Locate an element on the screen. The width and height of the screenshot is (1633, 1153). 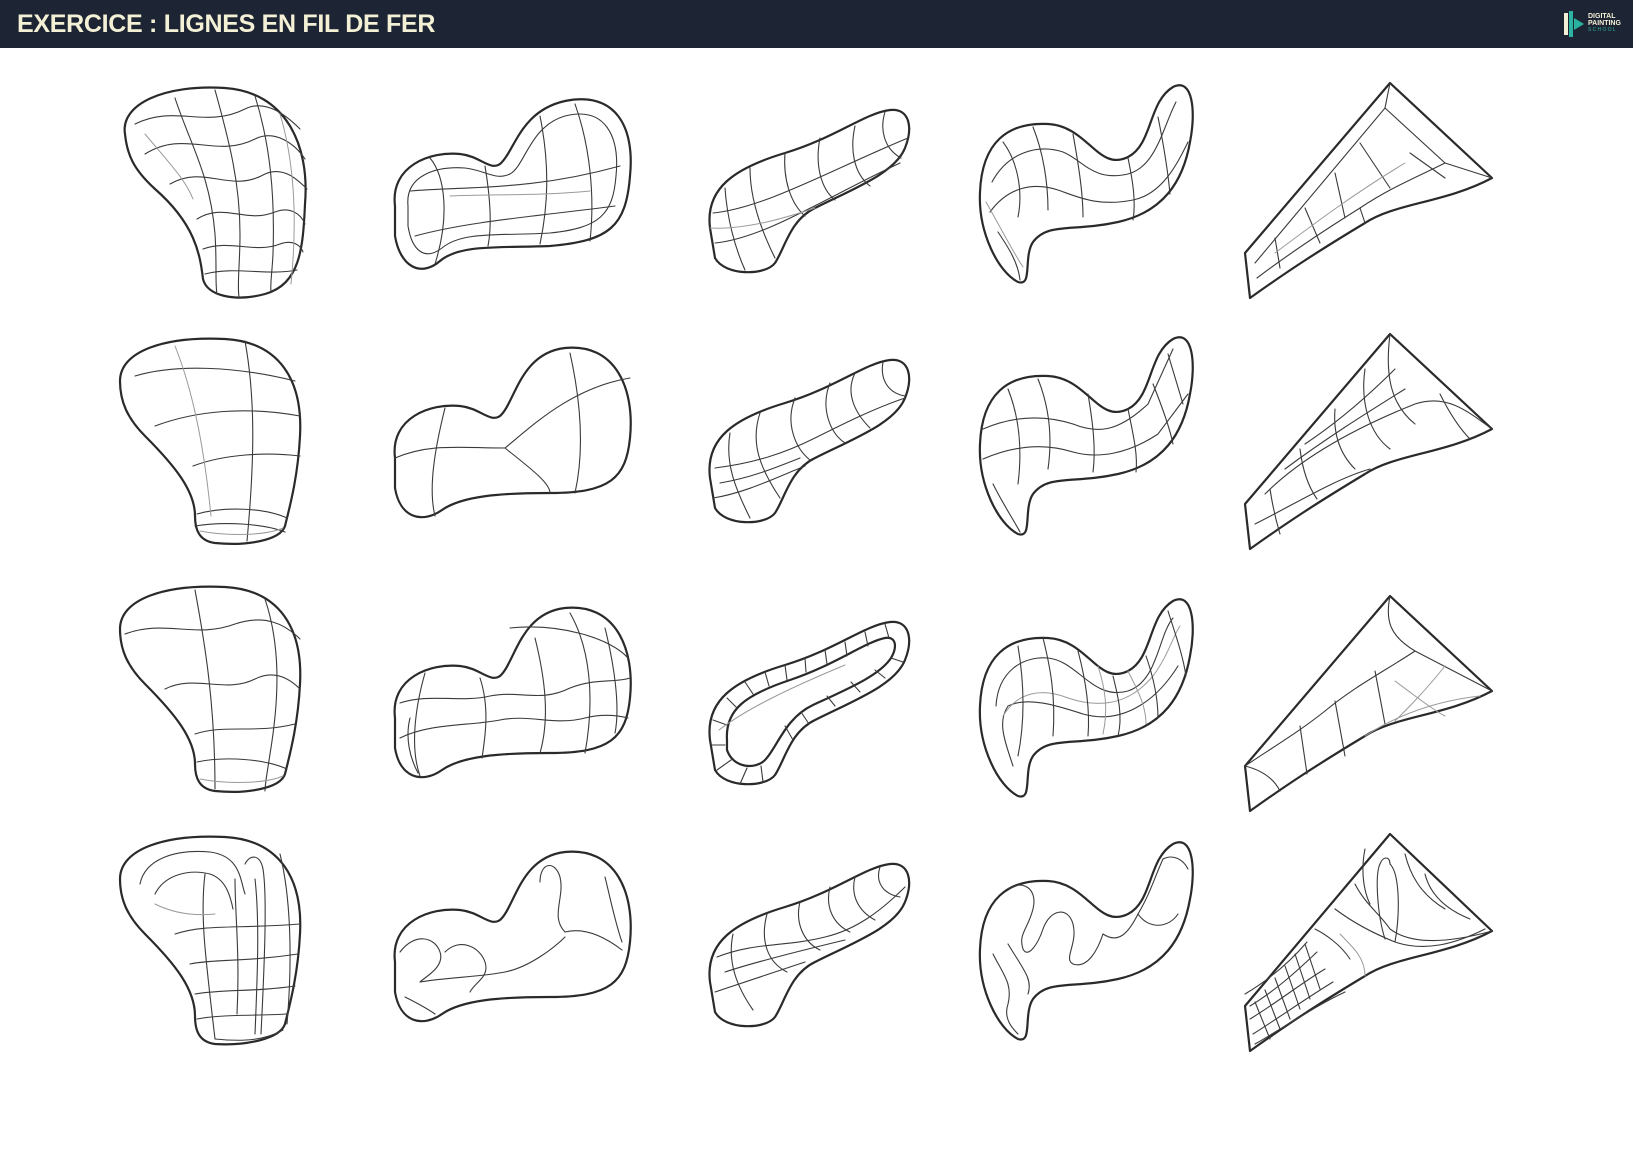
shape-r4-c3 is located at coordinates (810, 947).